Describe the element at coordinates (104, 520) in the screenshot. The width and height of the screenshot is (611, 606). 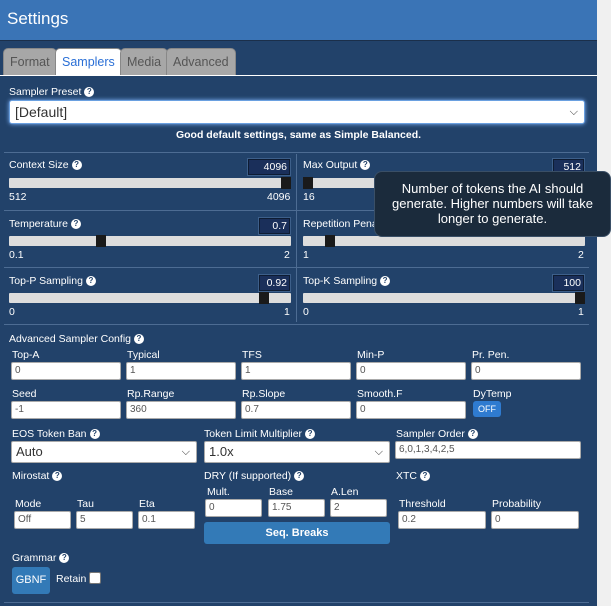
I see `mirostat-tau-input: 5` at that location.